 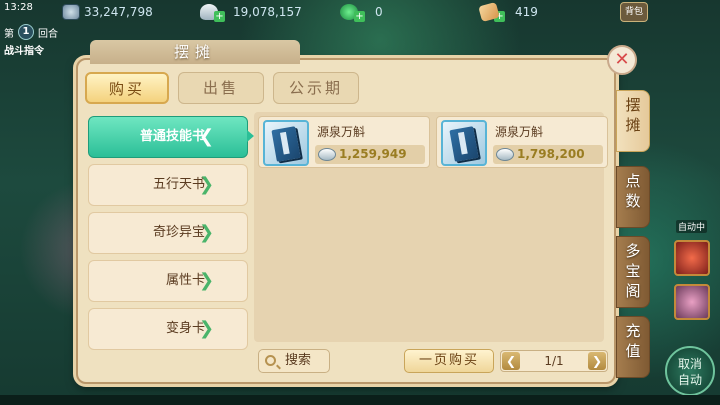 I want to click on round-prefix: 第, so click(x=9, y=34).